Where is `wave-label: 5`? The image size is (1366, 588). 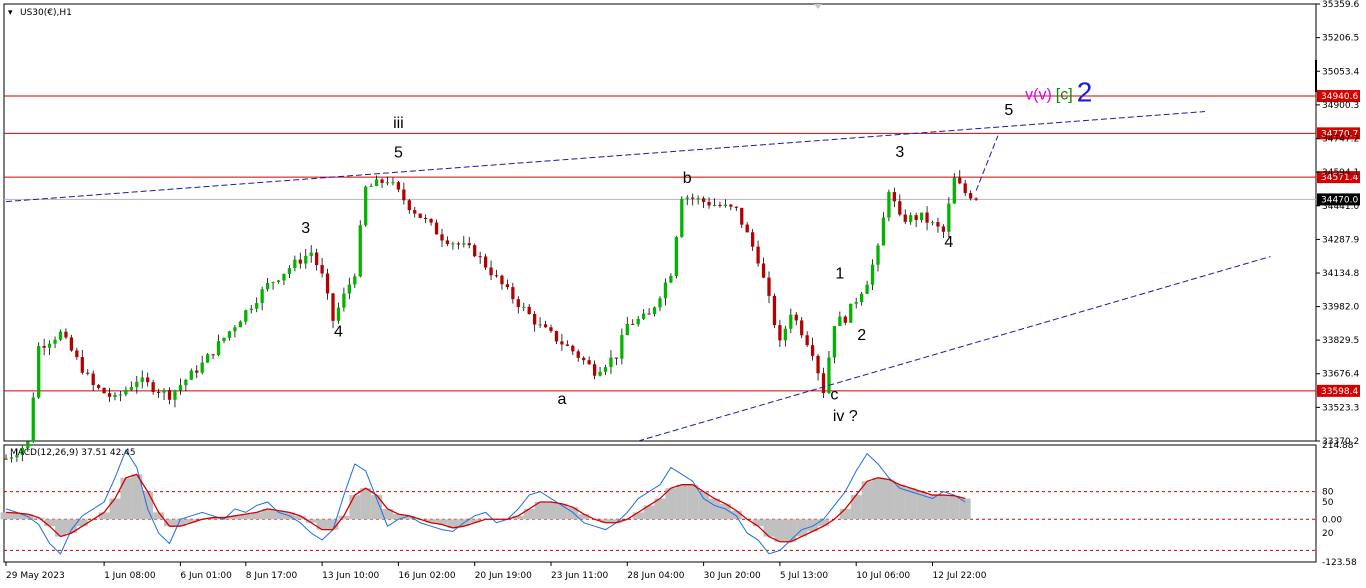
wave-label: 5 is located at coordinates (398, 153).